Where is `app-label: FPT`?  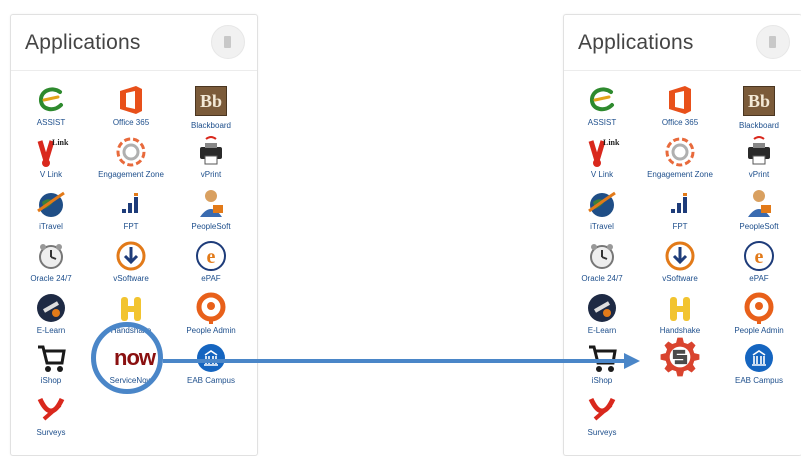 app-label: FPT is located at coordinates (131, 226).